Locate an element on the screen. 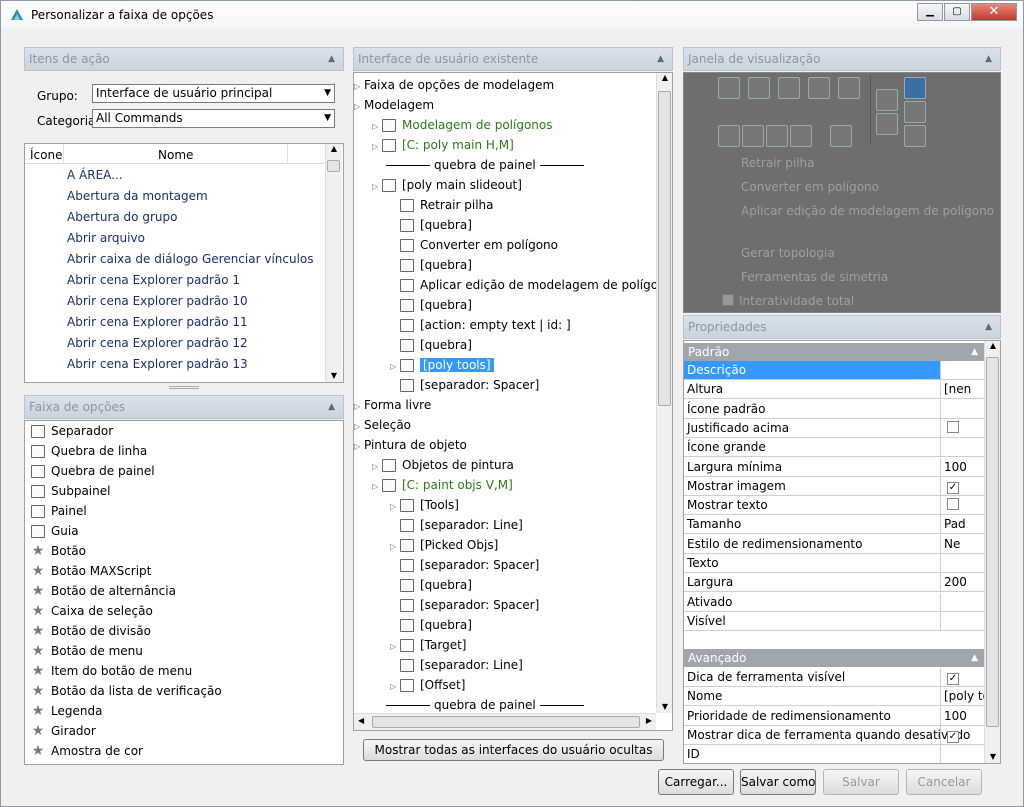  property-row: Ícone grande is located at coordinates (834, 448).